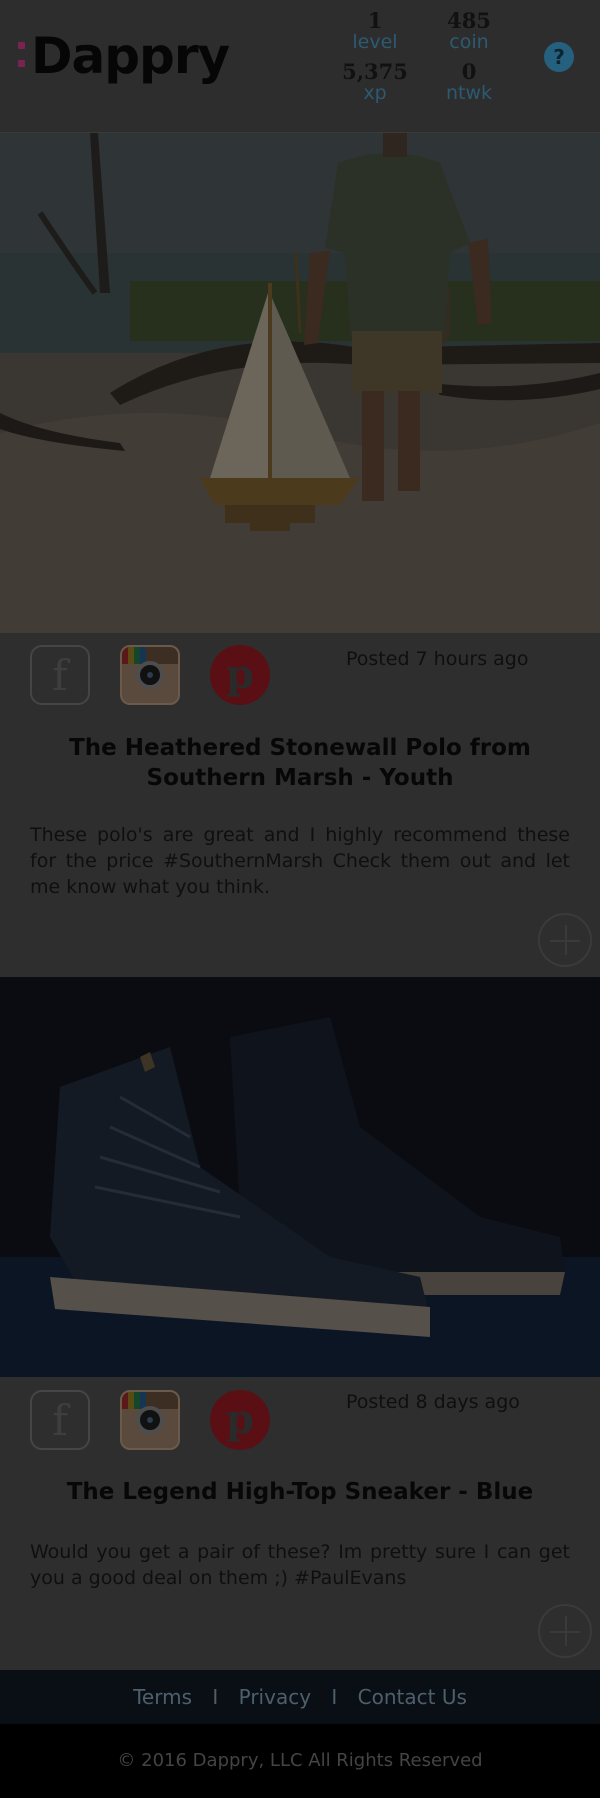 The image size is (600, 1798). I want to click on logo-colon-mark, so click(21, 56).